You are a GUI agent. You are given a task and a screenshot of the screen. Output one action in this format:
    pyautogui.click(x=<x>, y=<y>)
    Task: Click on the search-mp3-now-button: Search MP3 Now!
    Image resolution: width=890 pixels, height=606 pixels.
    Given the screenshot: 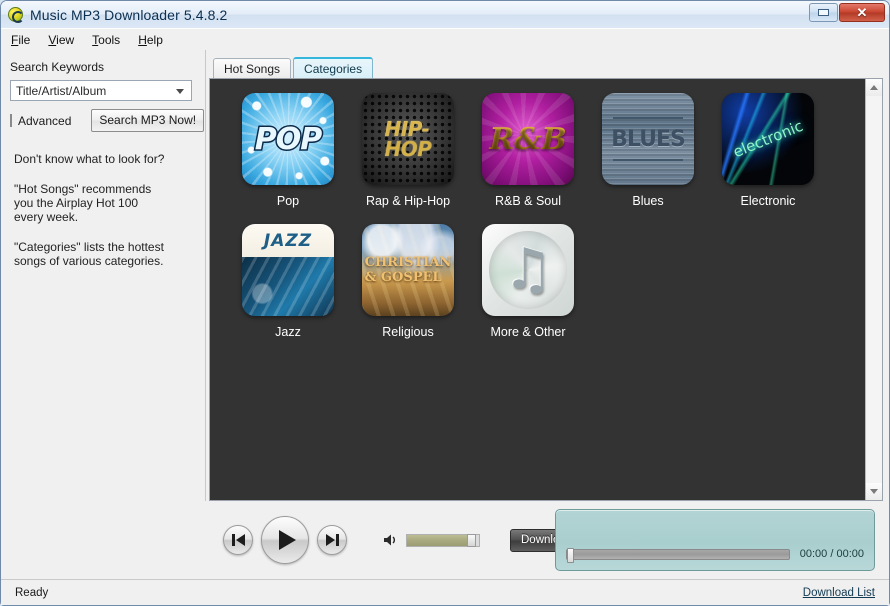 What is the action you would take?
    pyautogui.click(x=148, y=120)
    